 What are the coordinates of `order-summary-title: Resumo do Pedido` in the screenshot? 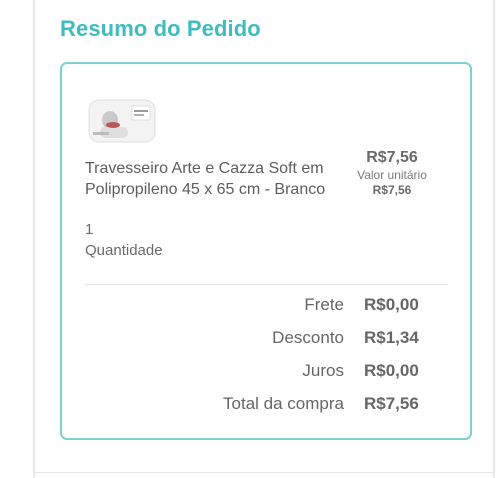 It's located at (160, 28).